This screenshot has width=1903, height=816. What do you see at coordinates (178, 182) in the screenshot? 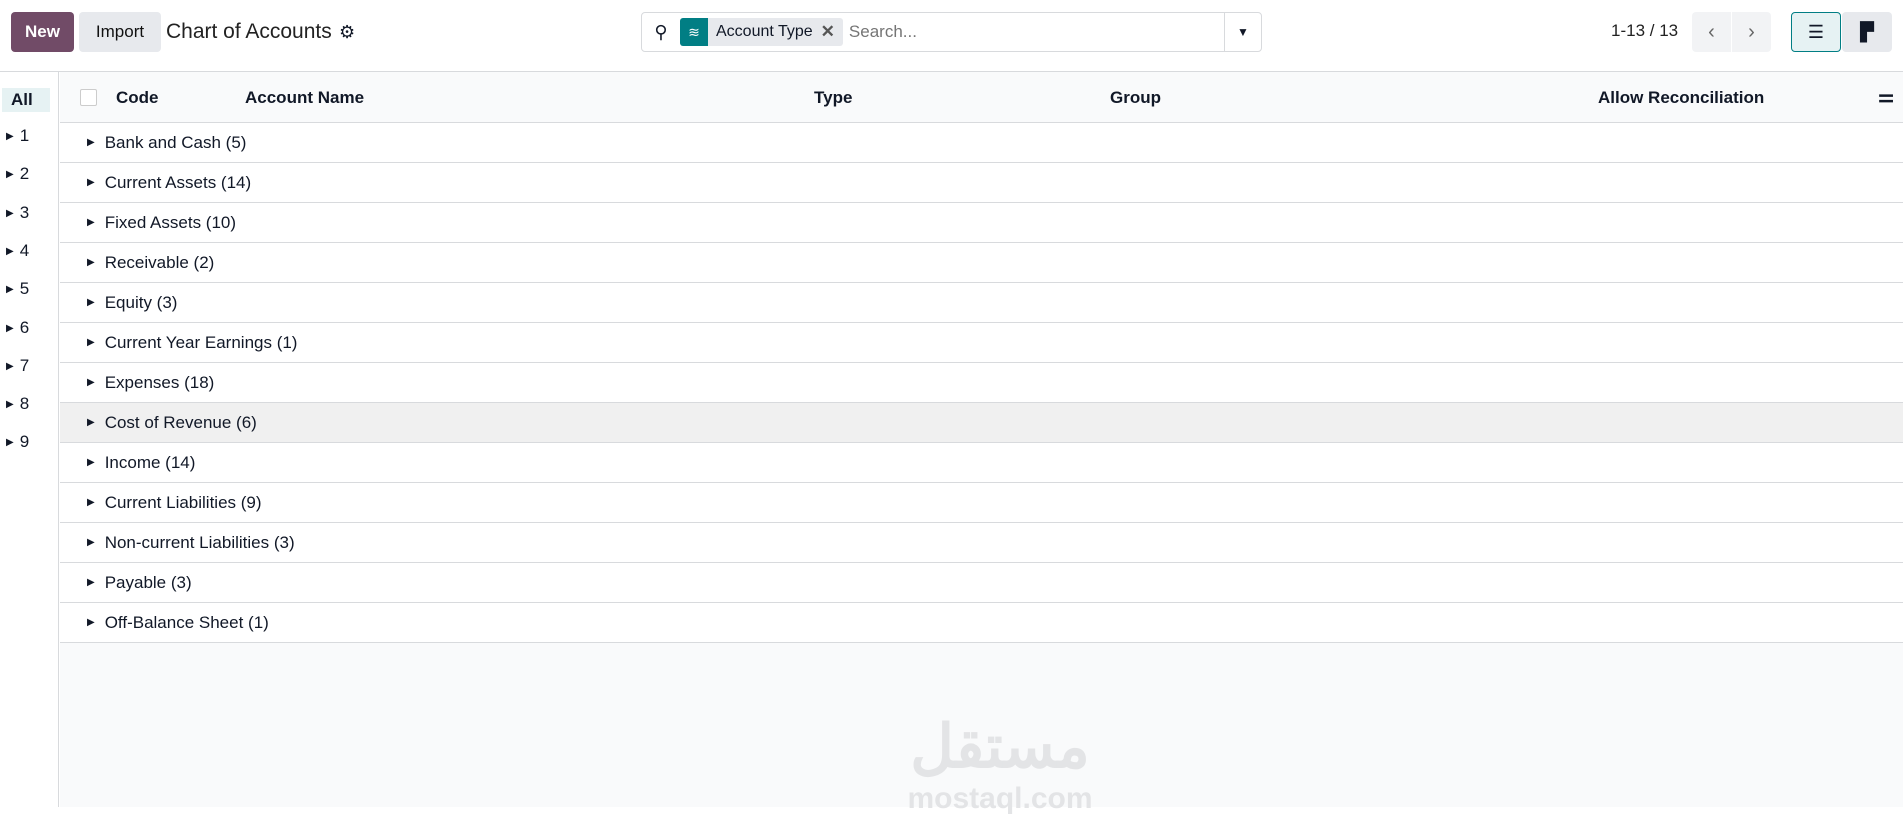
I see `group-label: Current Assets (14)` at bounding box center [178, 182].